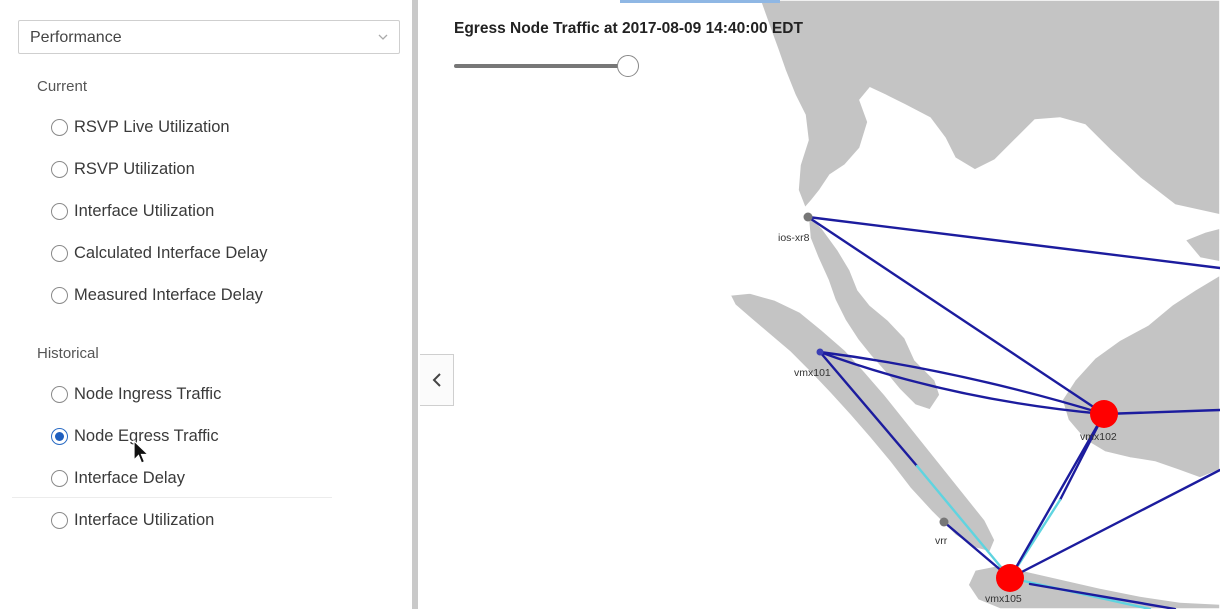  What do you see at coordinates (628, 66) in the screenshot?
I see `time-slider-thumb` at bounding box center [628, 66].